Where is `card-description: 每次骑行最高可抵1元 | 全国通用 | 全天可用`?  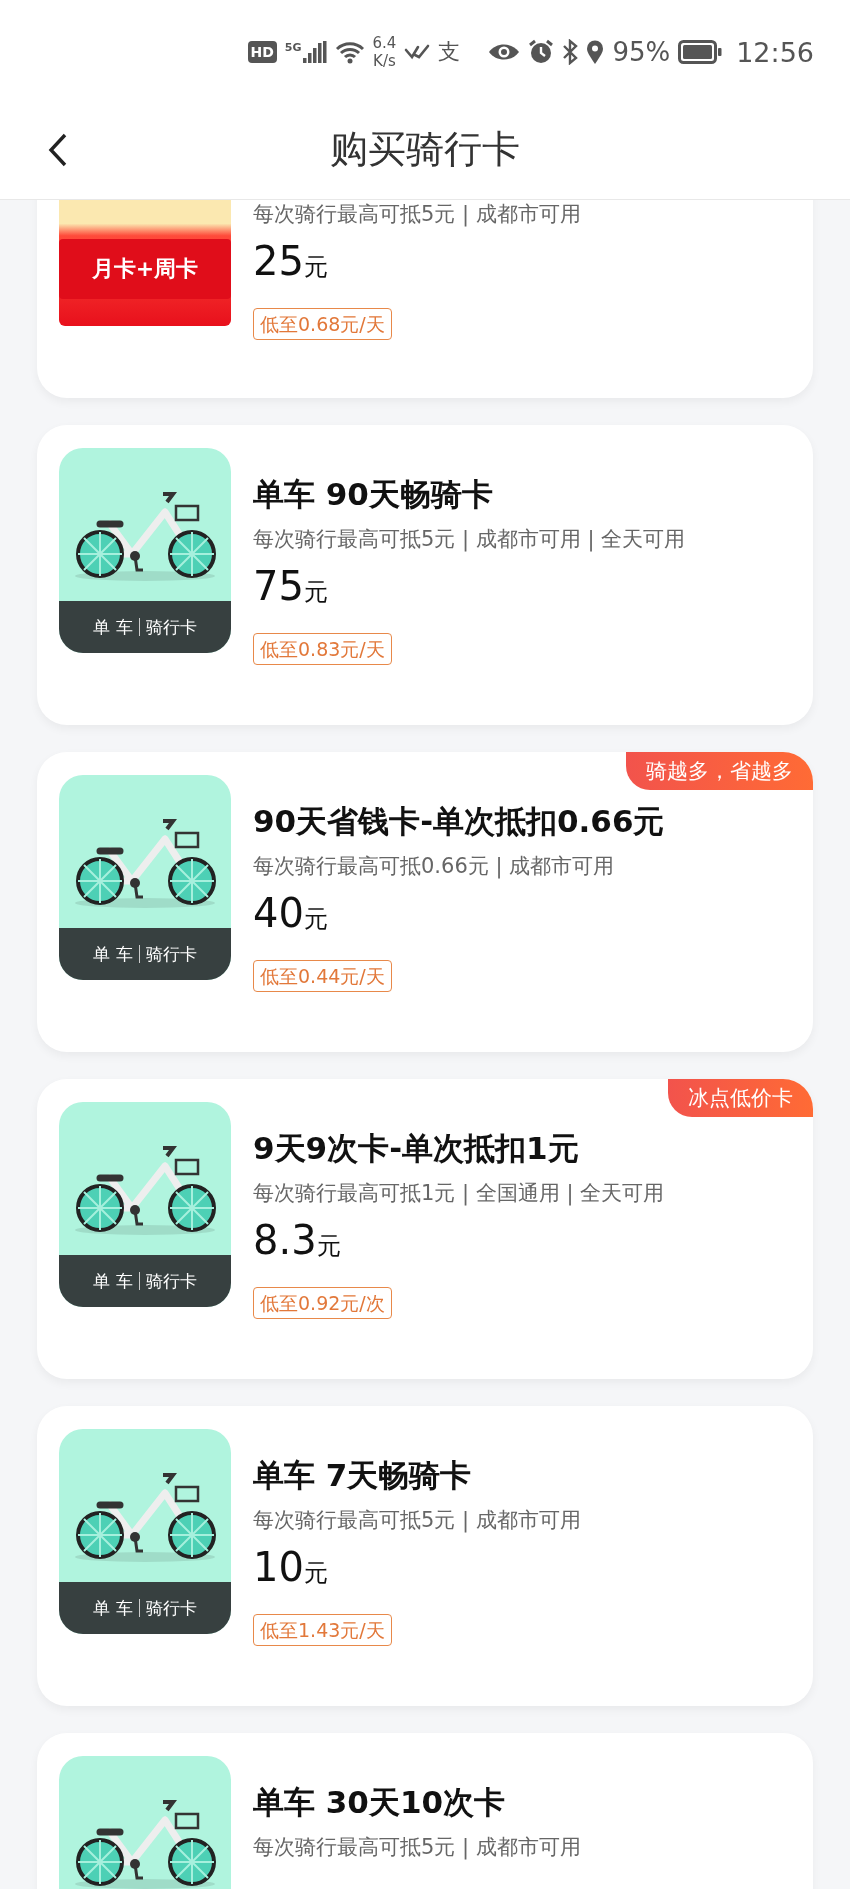
card-description: 每次骑行最高可抵1元 | 全国通用 | 全天可用 is located at coordinates (459, 1194).